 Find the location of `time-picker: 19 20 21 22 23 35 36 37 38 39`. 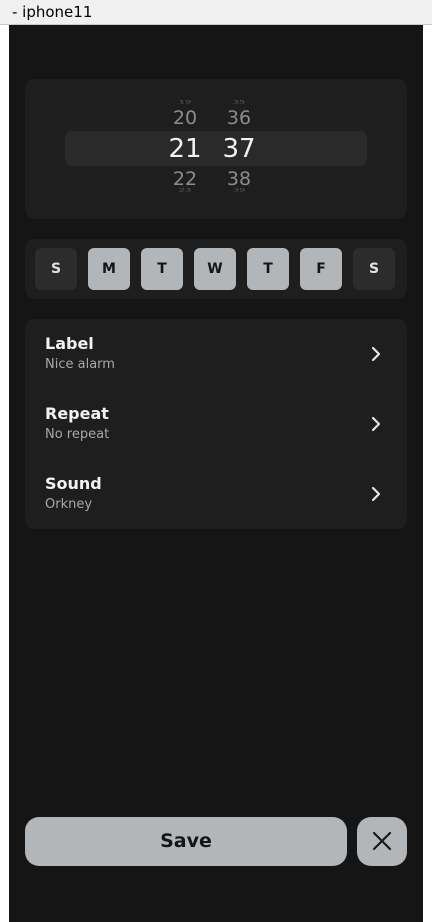

time-picker: 19 20 21 22 23 35 36 37 38 39 is located at coordinates (216, 149).